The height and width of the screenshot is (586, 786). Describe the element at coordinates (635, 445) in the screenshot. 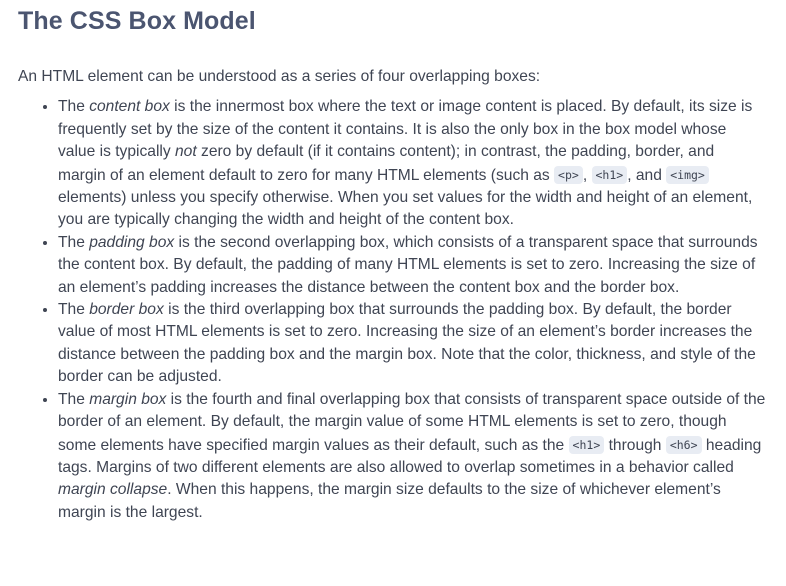

I see `item-text: through` at that location.